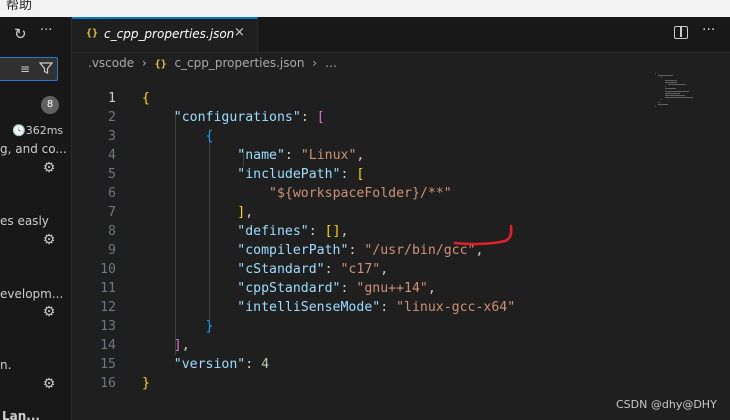 Image resolution: width=730 pixels, height=420 pixels. What do you see at coordinates (50, 105) in the screenshot?
I see `install-count-badge: 8` at bounding box center [50, 105].